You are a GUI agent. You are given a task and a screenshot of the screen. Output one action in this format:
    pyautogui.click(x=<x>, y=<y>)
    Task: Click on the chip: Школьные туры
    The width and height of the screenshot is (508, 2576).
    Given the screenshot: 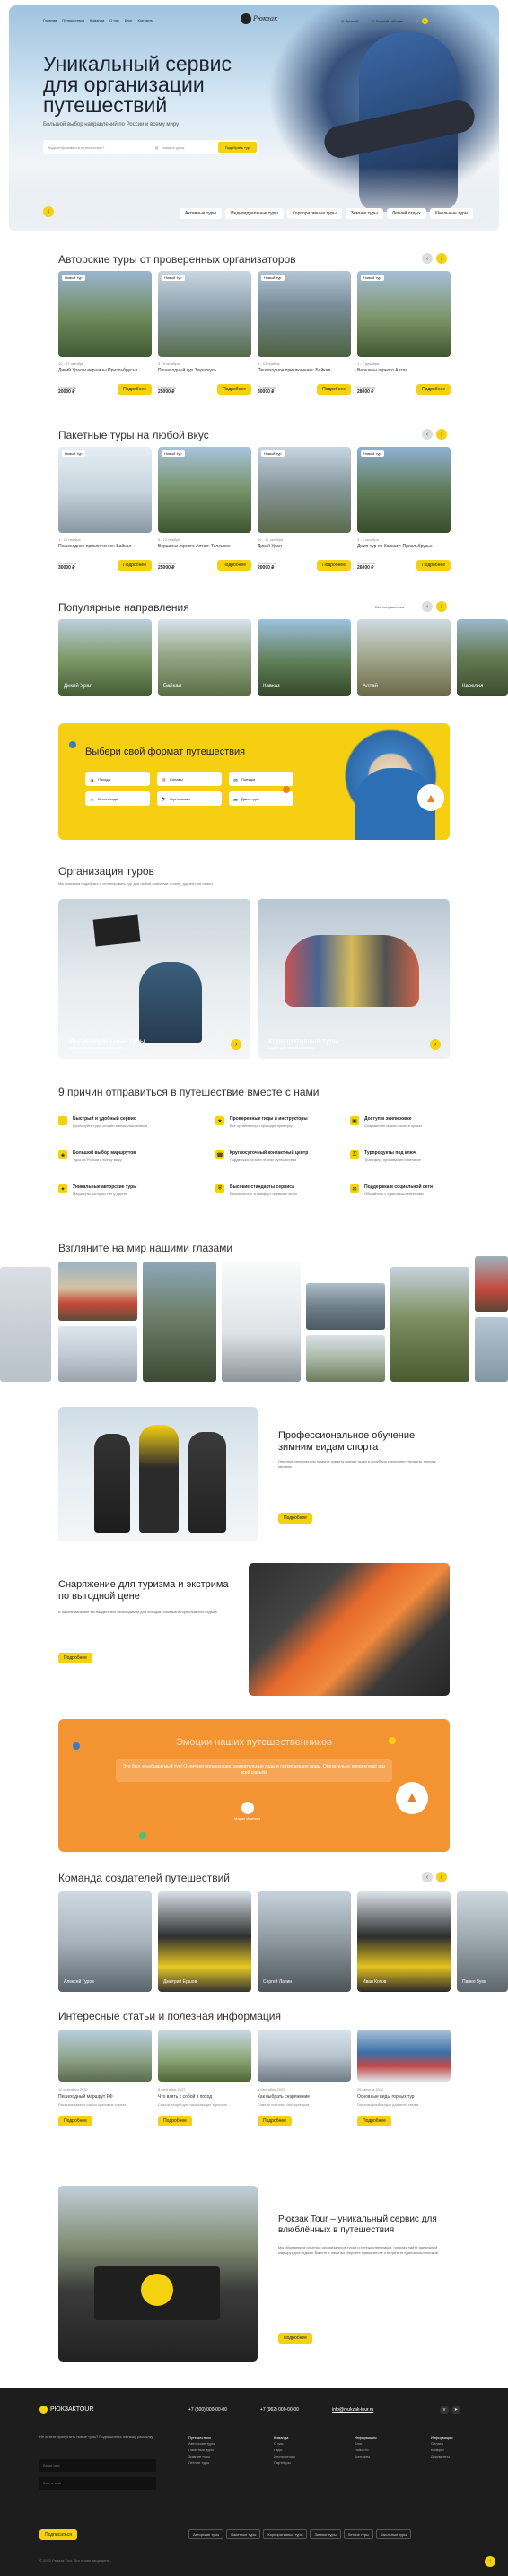 What is the action you would take?
    pyautogui.click(x=451, y=214)
    